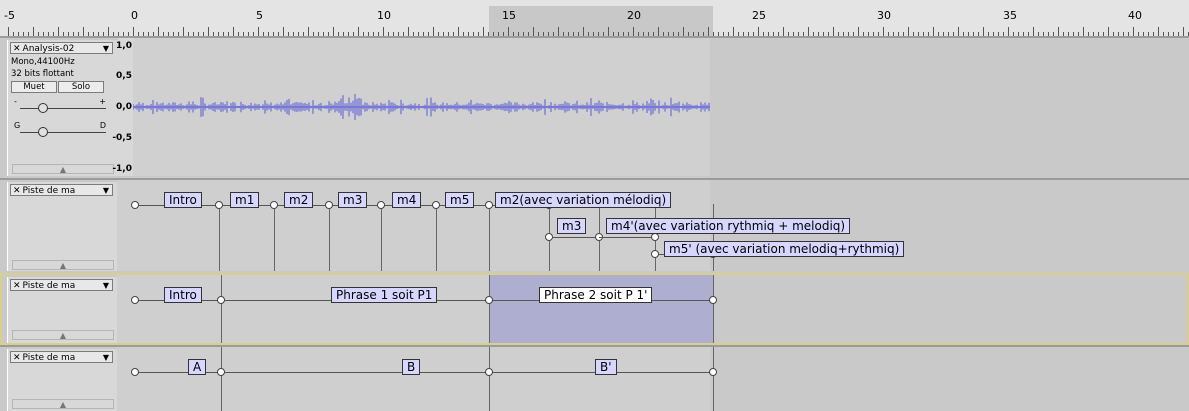 This screenshot has height=411, width=1189. I want to click on amp-label: -1,0, so click(122, 169).